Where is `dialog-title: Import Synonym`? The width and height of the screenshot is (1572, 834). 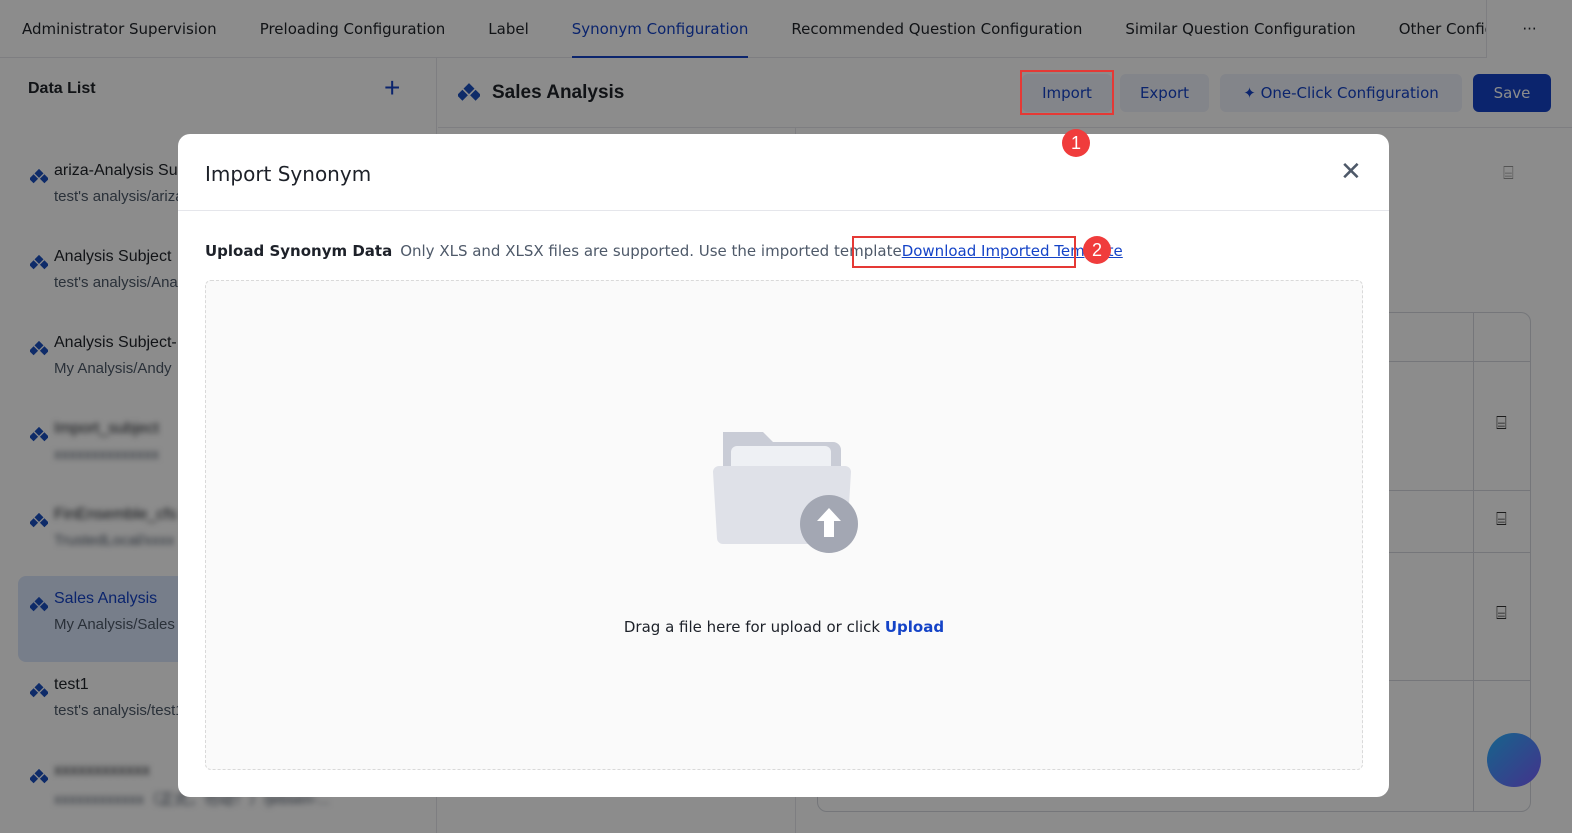
dialog-title: Import Synonym is located at coordinates (288, 174).